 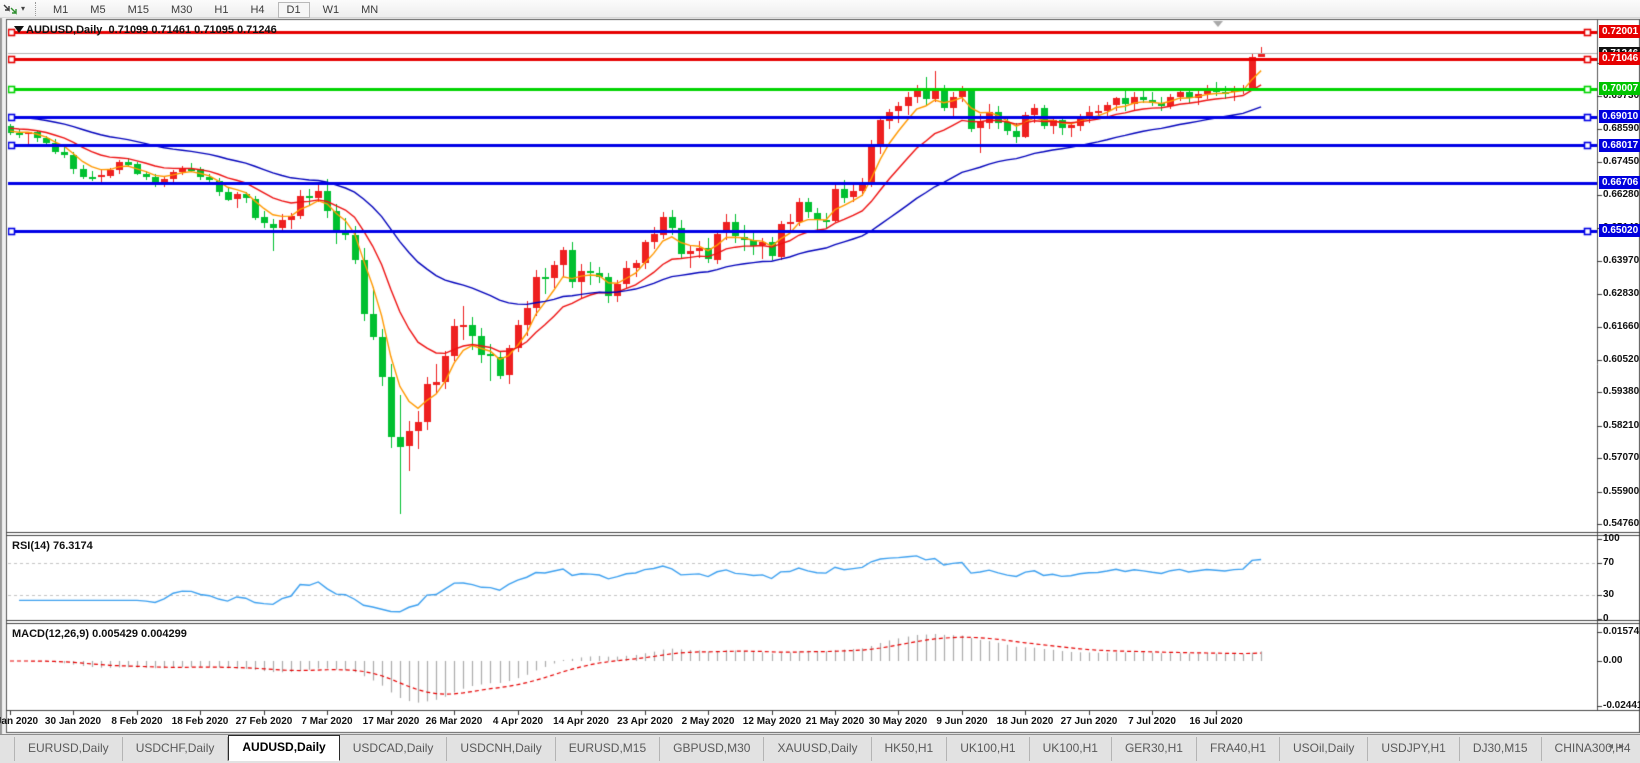 I want to click on date-axis-label: 21 May 2020, so click(x=835, y=721).